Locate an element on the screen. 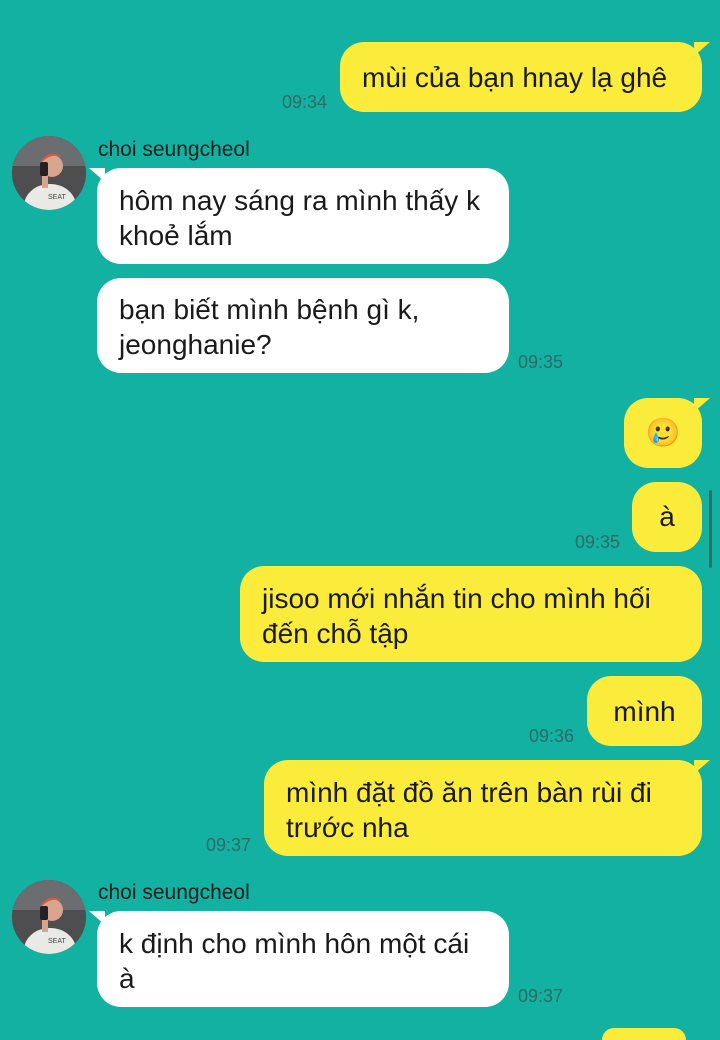 The image size is (720, 1040). message-timestamp: 09:36 is located at coordinates (552, 736).